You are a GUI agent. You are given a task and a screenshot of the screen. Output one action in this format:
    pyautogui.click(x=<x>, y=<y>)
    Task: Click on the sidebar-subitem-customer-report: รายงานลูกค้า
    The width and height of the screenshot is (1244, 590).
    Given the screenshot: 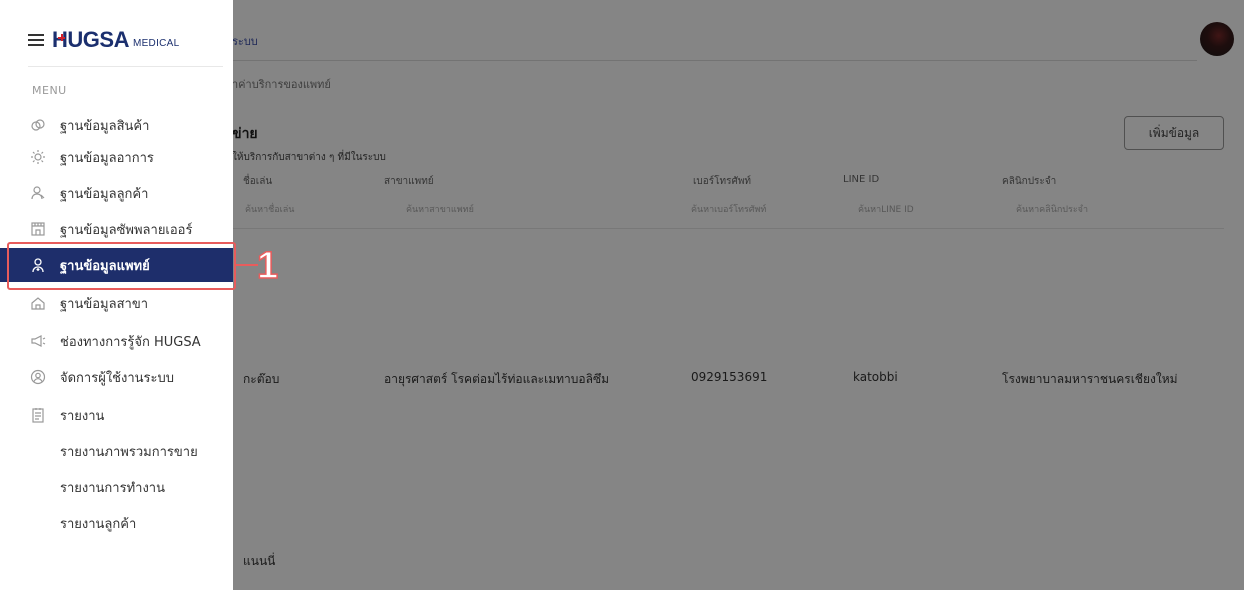 What is the action you would take?
    pyautogui.click(x=98, y=523)
    